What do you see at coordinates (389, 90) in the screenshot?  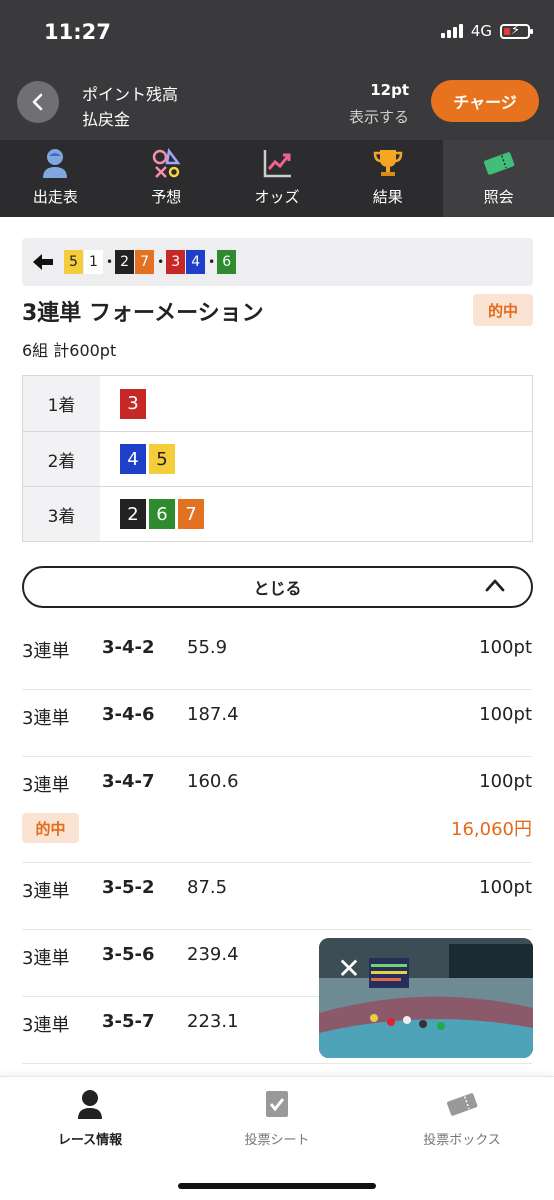 I see `points-value: 12pt` at bounding box center [389, 90].